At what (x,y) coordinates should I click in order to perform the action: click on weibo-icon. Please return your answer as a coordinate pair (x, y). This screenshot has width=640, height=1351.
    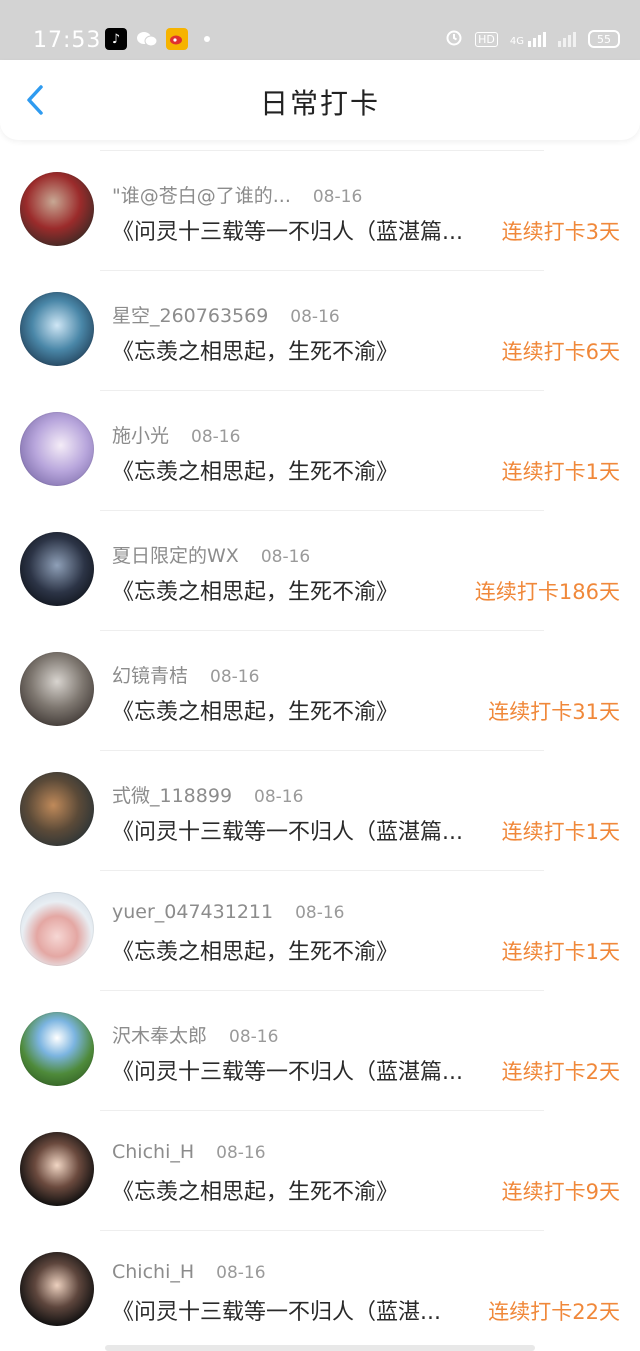
    Looking at the image, I should click on (177, 39).